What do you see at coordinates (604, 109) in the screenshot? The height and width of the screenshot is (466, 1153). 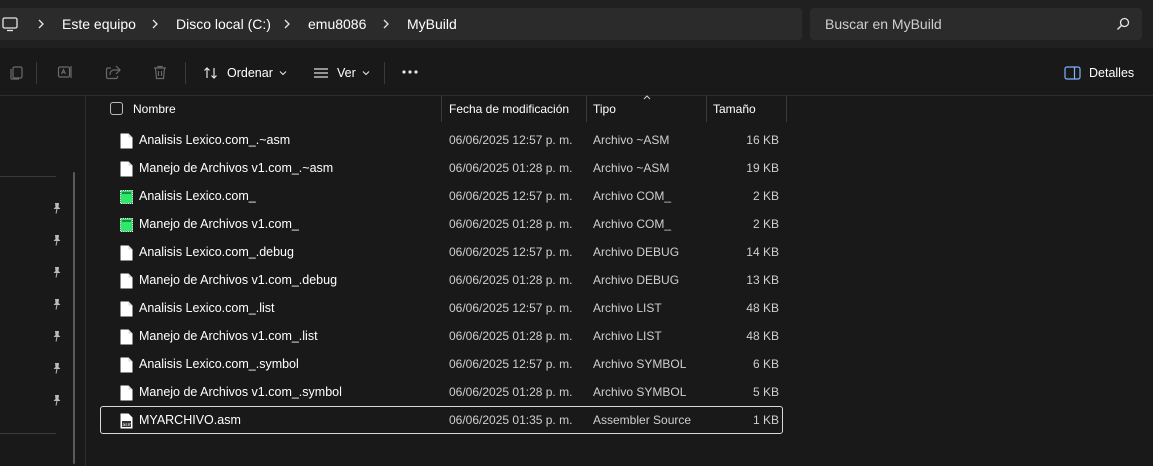 I see `column-header-type: Tipo` at bounding box center [604, 109].